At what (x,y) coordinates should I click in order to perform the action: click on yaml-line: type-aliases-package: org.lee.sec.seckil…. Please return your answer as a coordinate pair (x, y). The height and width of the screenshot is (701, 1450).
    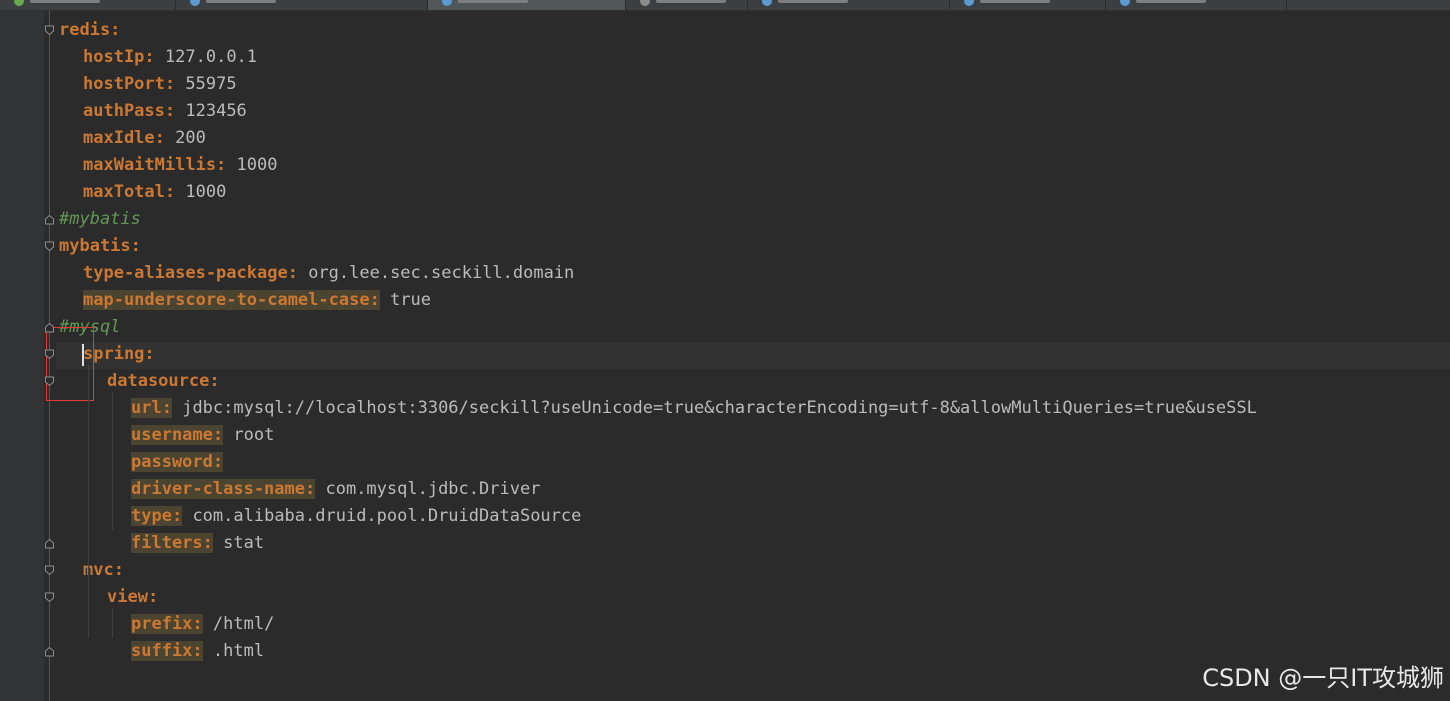
    Looking at the image, I should click on (328, 273).